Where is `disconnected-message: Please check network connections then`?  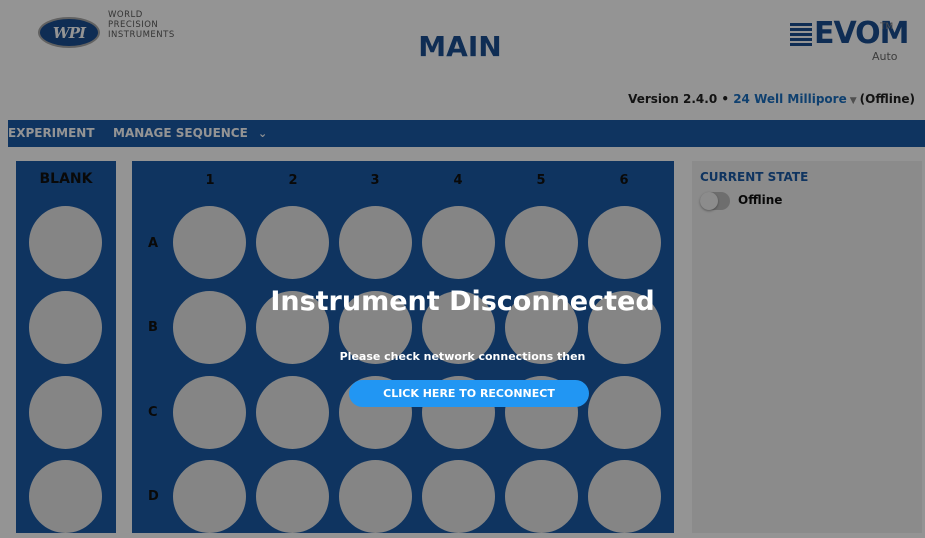
disconnected-message: Please check network connections then is located at coordinates (462, 356).